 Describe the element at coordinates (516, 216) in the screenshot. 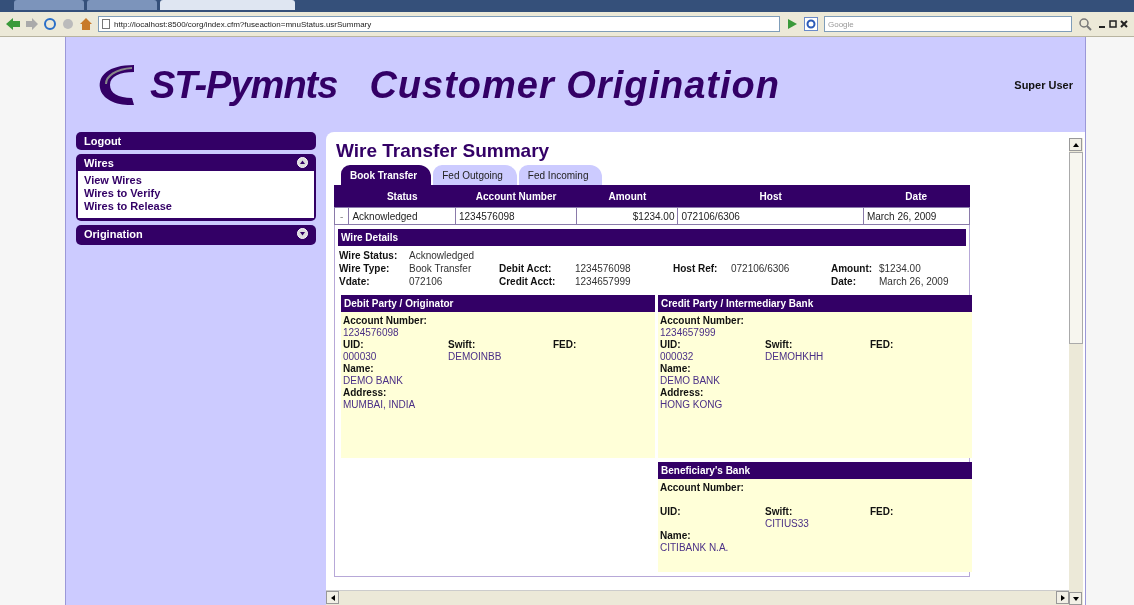

I see `table-cell: 1234576098` at that location.